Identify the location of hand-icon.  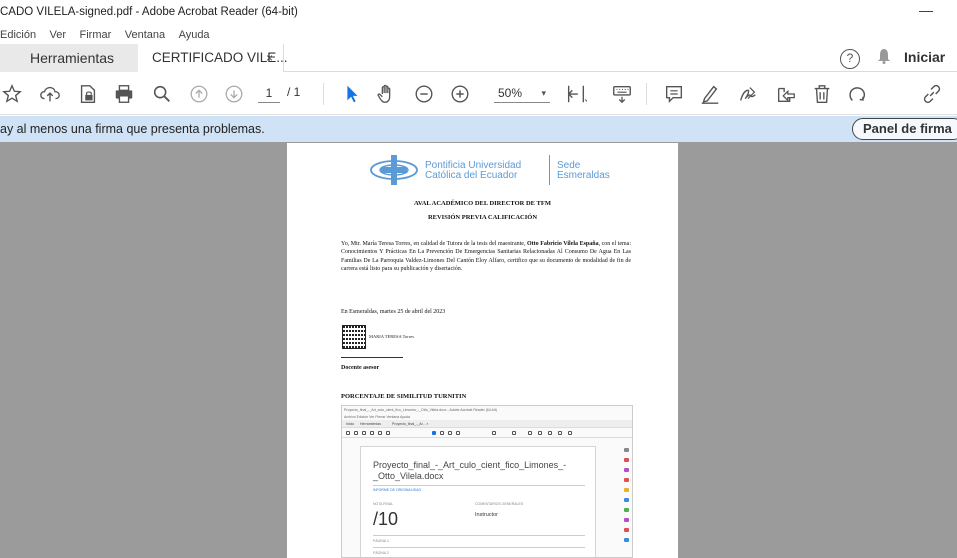
(386, 94).